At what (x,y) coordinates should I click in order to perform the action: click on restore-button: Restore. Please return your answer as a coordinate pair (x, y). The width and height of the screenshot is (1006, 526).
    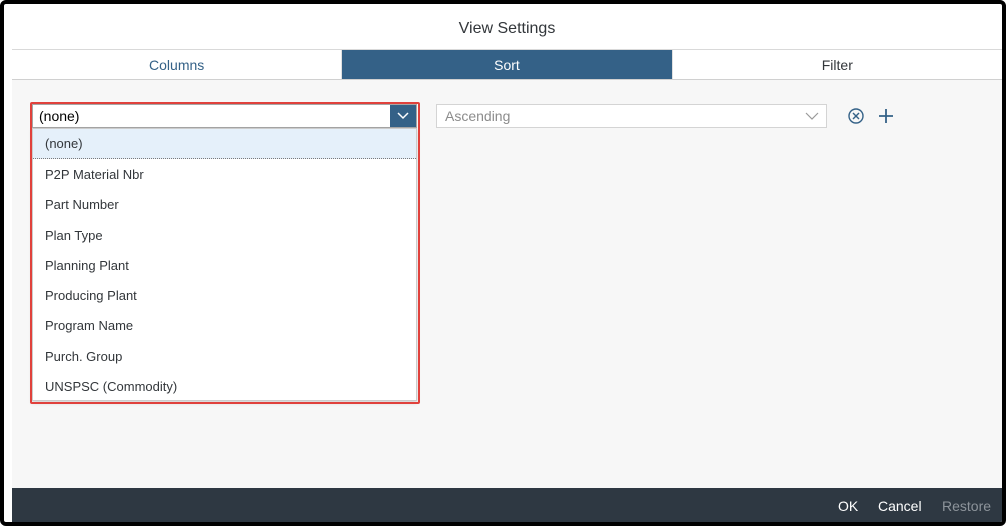
    Looking at the image, I should click on (966, 506).